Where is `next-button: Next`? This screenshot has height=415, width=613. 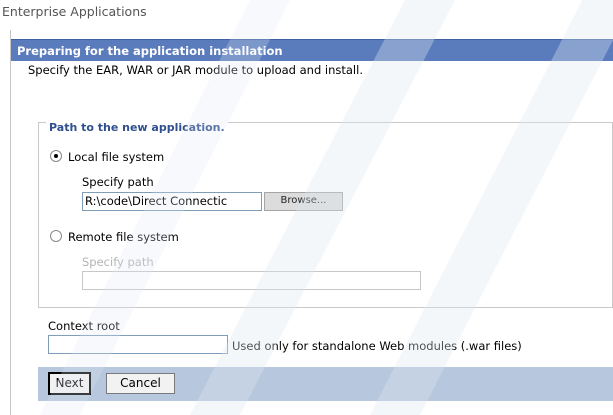 next-button: Next is located at coordinates (69, 383).